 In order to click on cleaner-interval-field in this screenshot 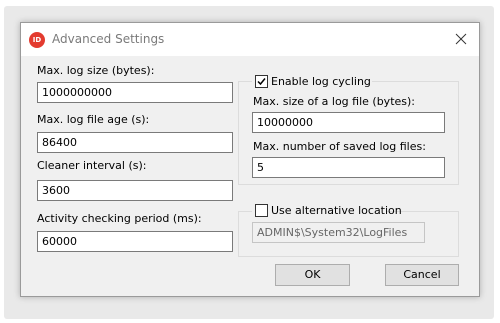, I will do `click(135, 190)`.